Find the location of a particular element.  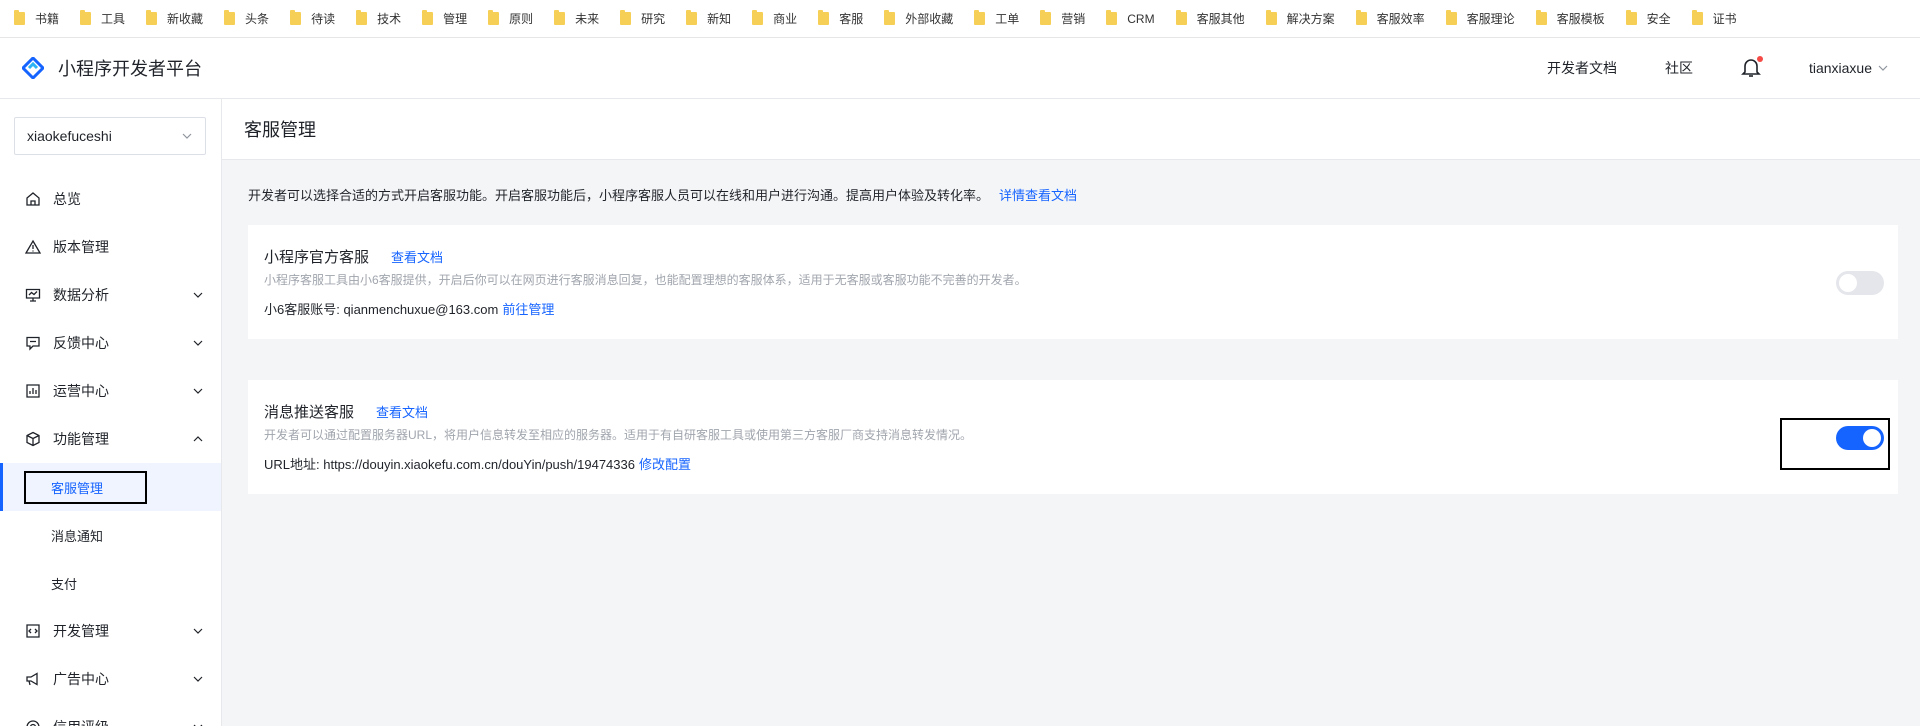

edit-config-link: 修改配置 is located at coordinates (665, 464).